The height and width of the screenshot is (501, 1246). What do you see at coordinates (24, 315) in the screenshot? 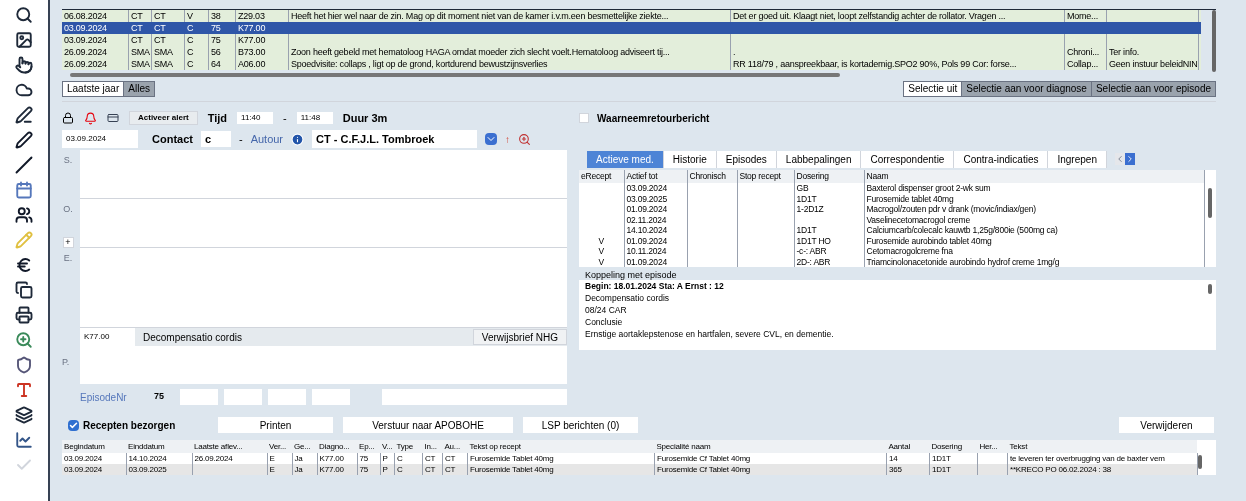
I see `printer-icon` at bounding box center [24, 315].